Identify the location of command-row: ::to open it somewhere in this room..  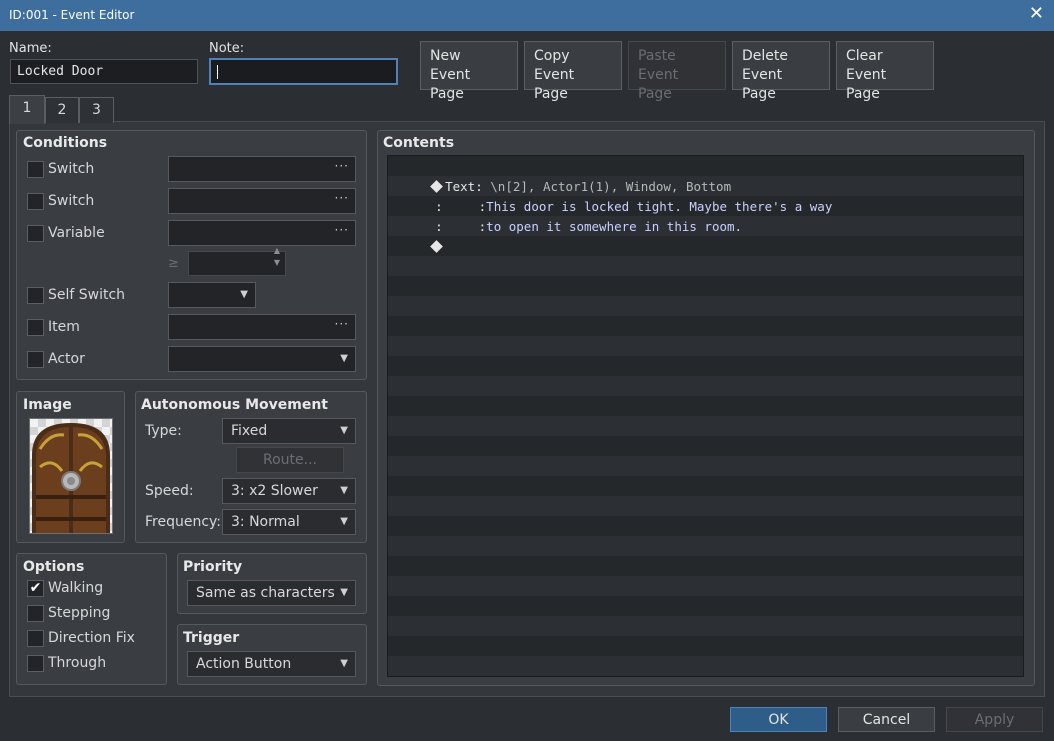
(573, 215).